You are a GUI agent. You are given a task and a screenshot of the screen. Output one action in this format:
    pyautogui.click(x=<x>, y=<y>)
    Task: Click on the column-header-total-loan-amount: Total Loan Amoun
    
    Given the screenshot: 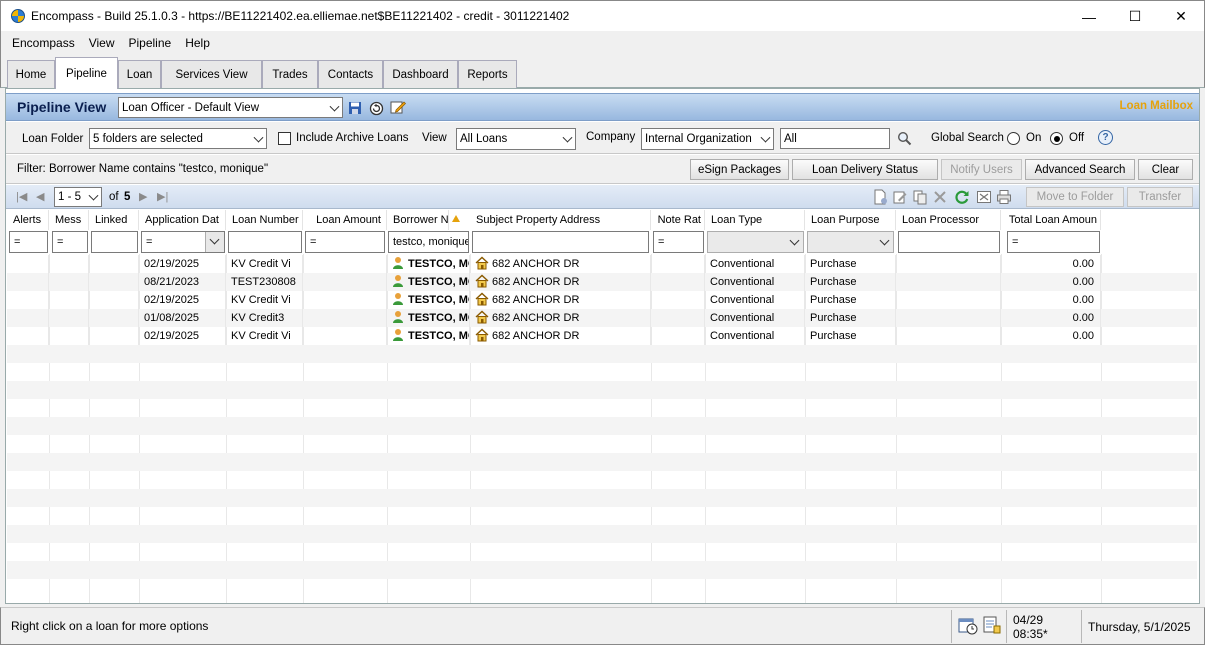 What is the action you would take?
    pyautogui.click(x=1051, y=220)
    